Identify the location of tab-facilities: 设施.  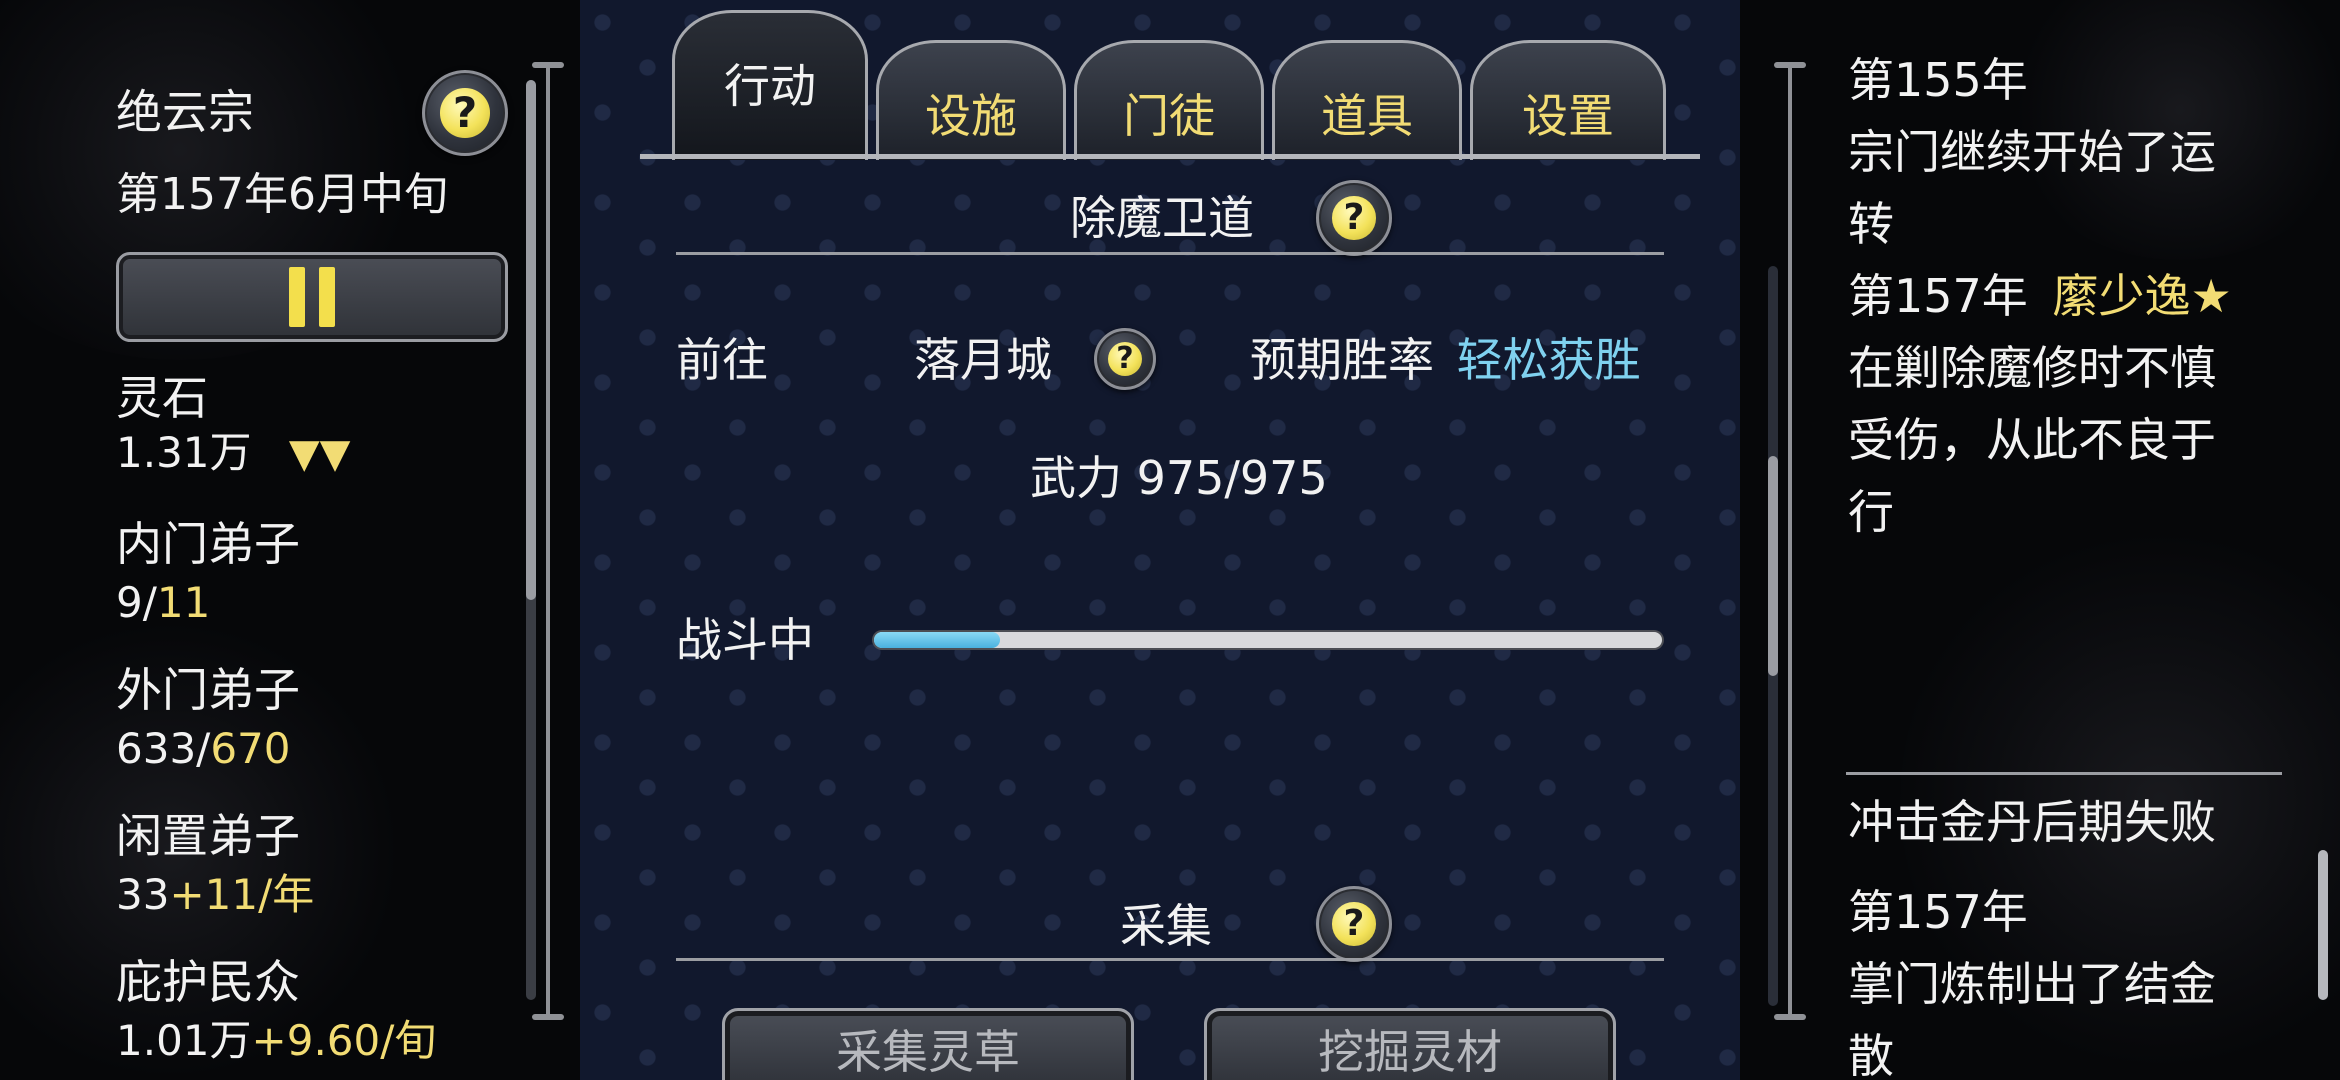
(971, 80).